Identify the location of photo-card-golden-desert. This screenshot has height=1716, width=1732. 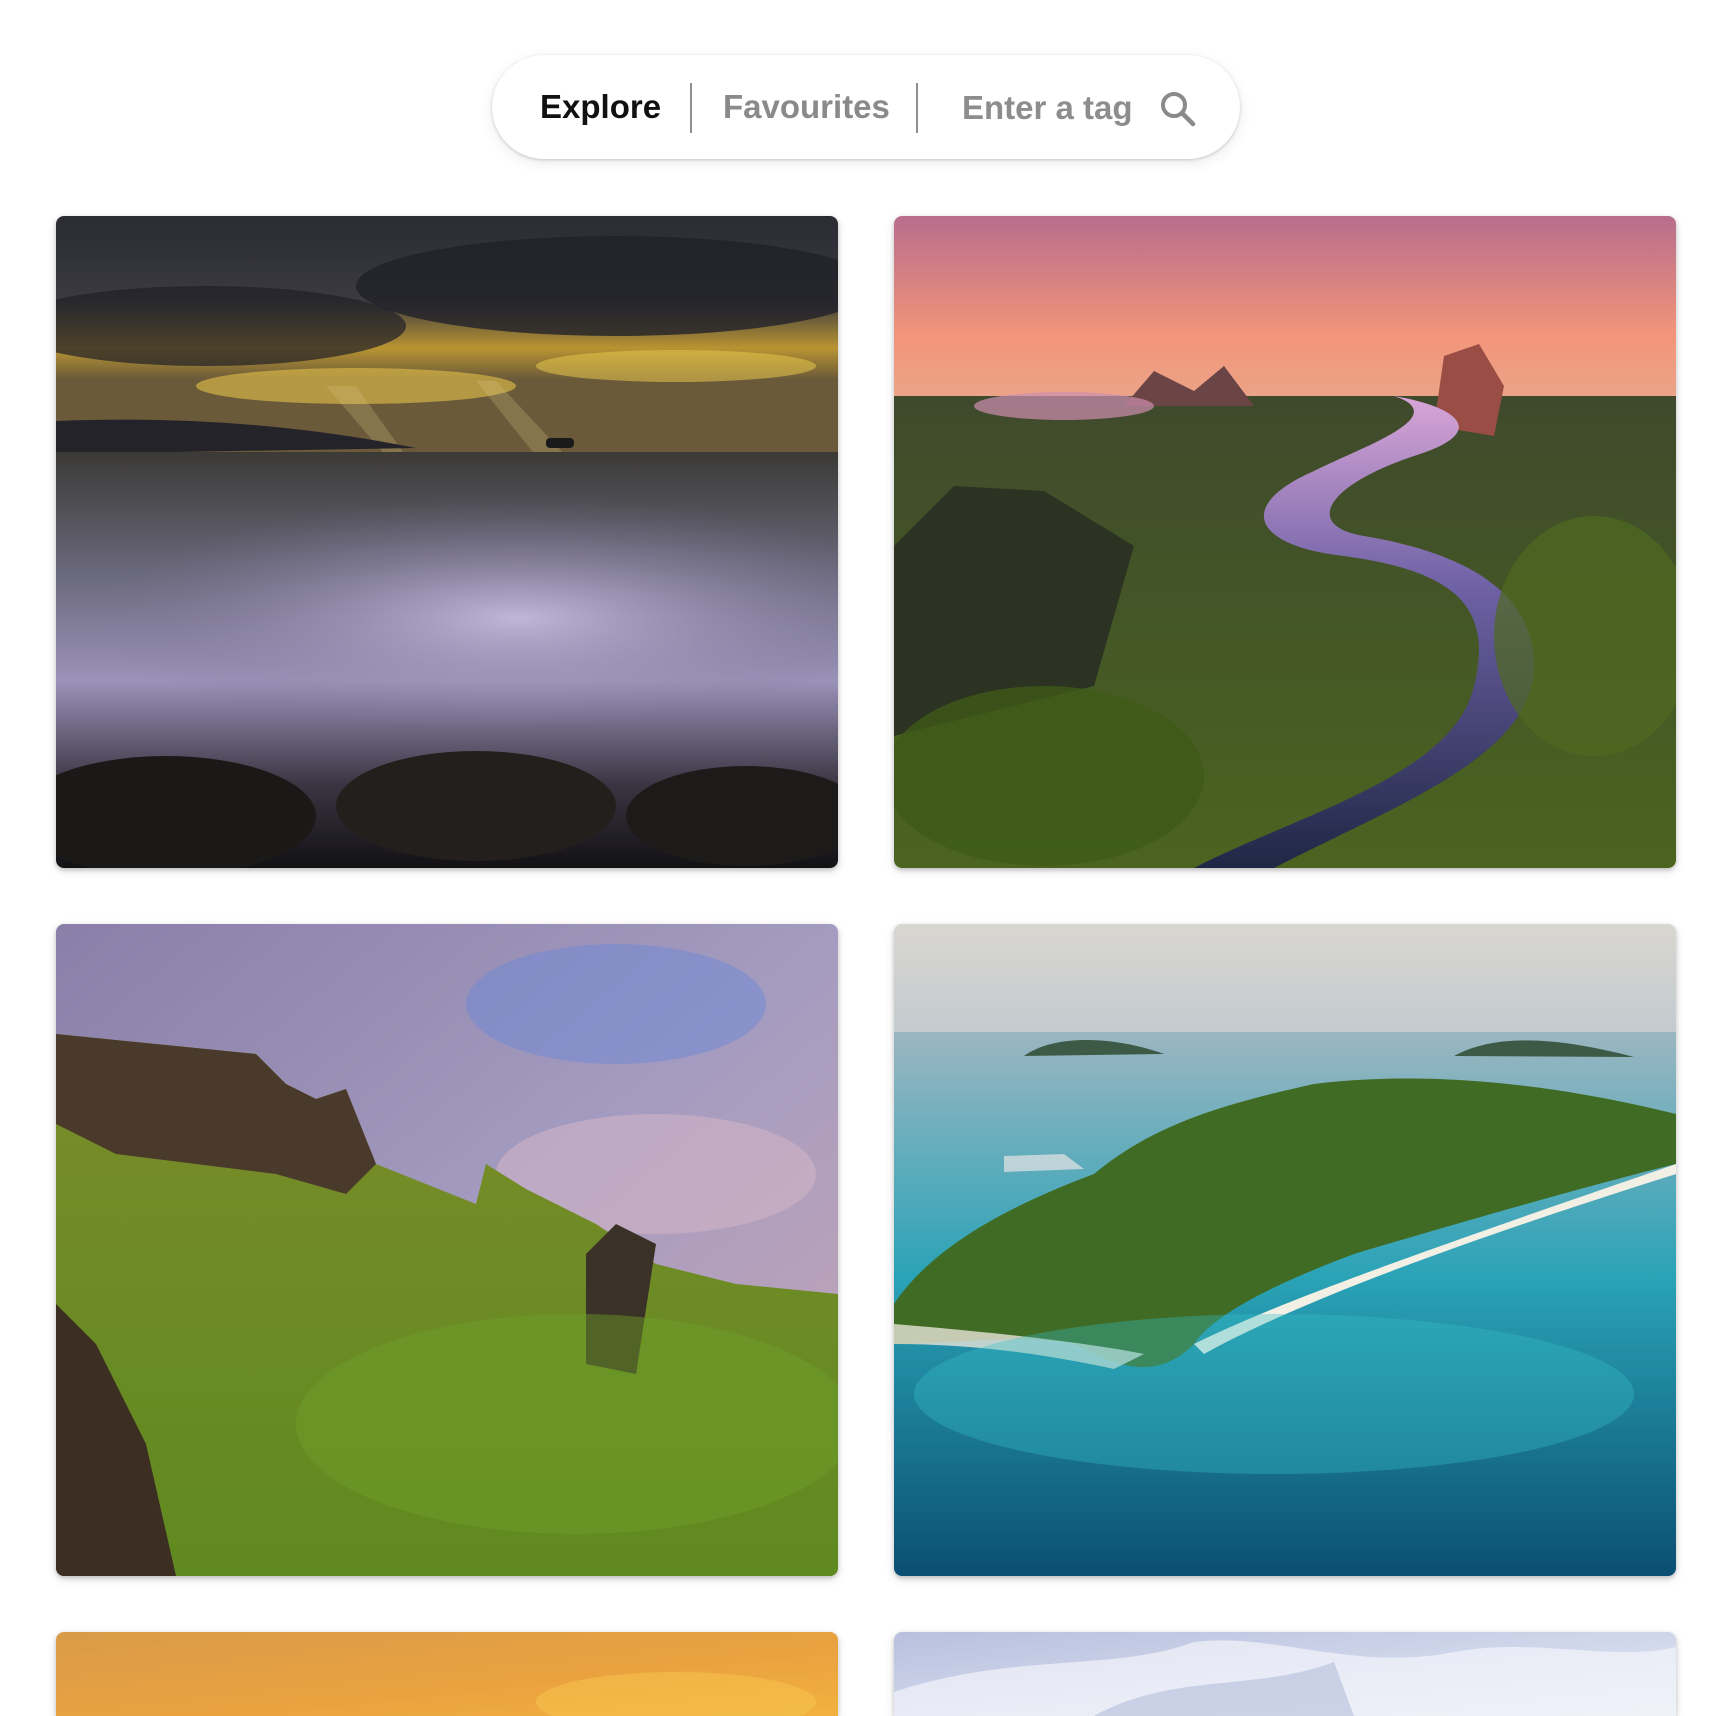
(447, 1674).